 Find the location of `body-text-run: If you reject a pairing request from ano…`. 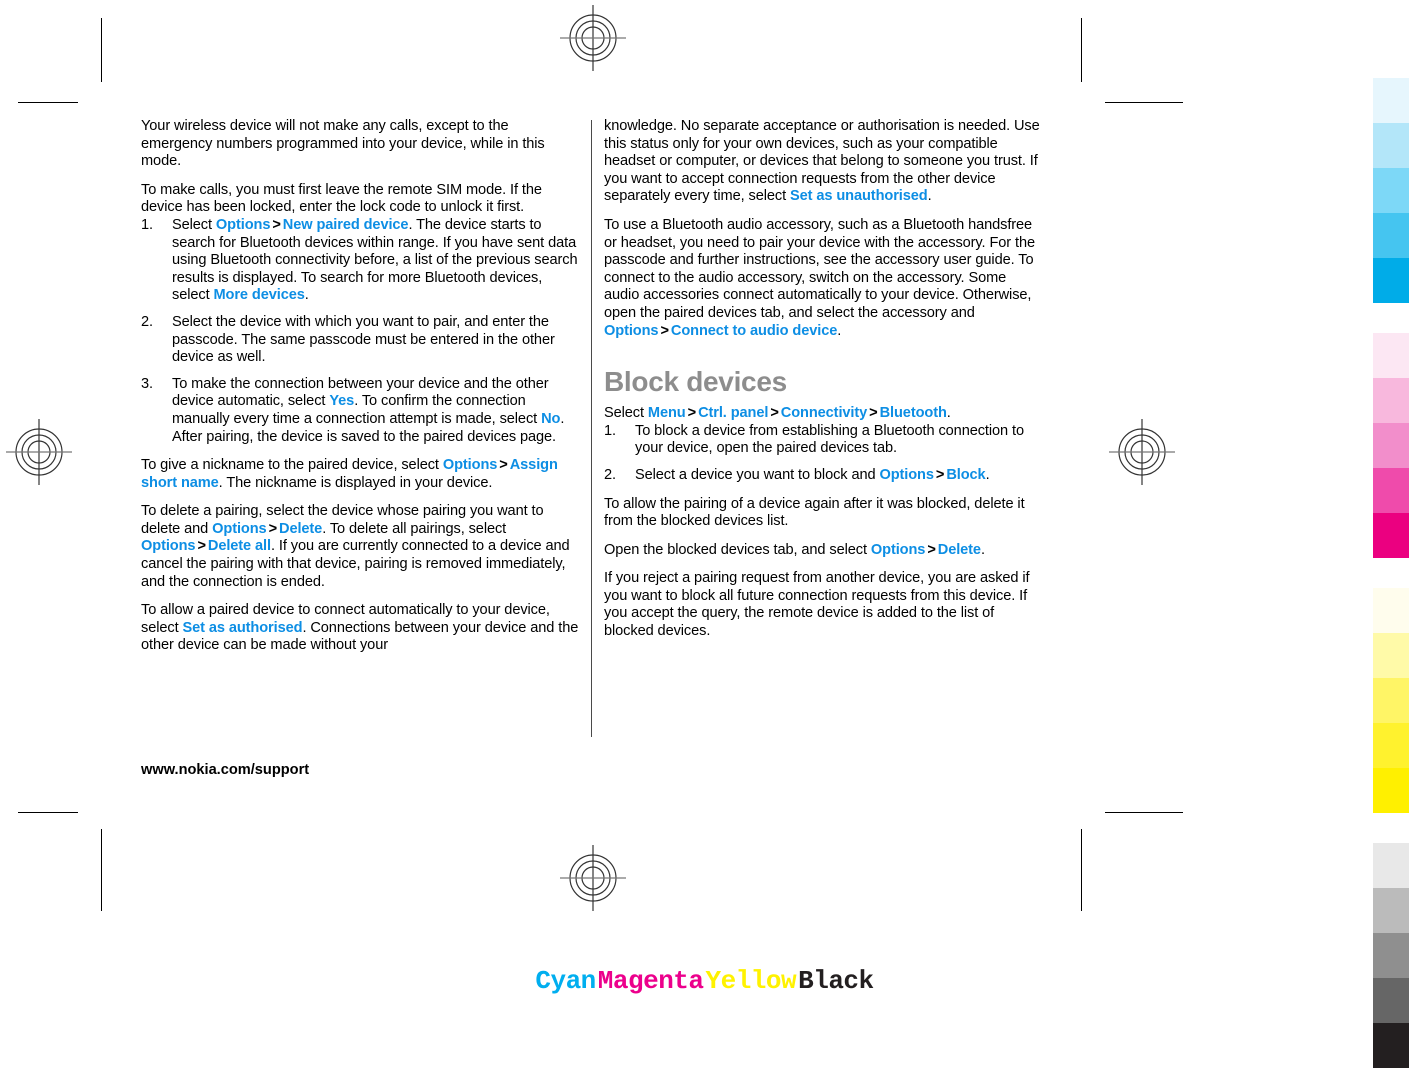

body-text-run: If you reject a pairing request from ano… is located at coordinates (817, 605).